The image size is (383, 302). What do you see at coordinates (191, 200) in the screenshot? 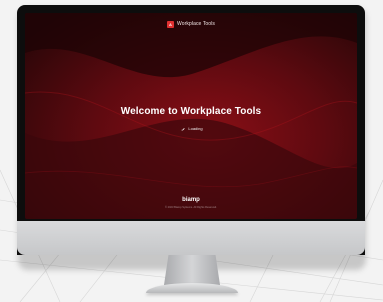
I see `footer-brand-logo: biamp` at bounding box center [191, 200].